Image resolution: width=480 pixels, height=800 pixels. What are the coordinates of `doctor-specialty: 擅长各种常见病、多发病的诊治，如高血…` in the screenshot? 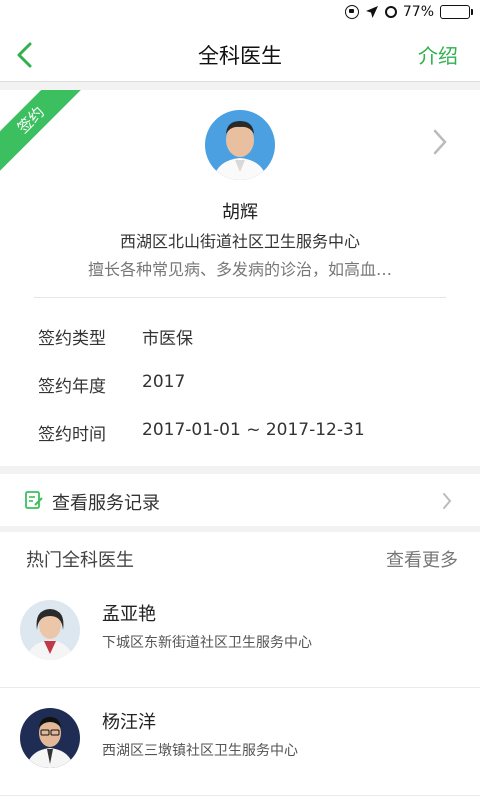 It's located at (239, 269).